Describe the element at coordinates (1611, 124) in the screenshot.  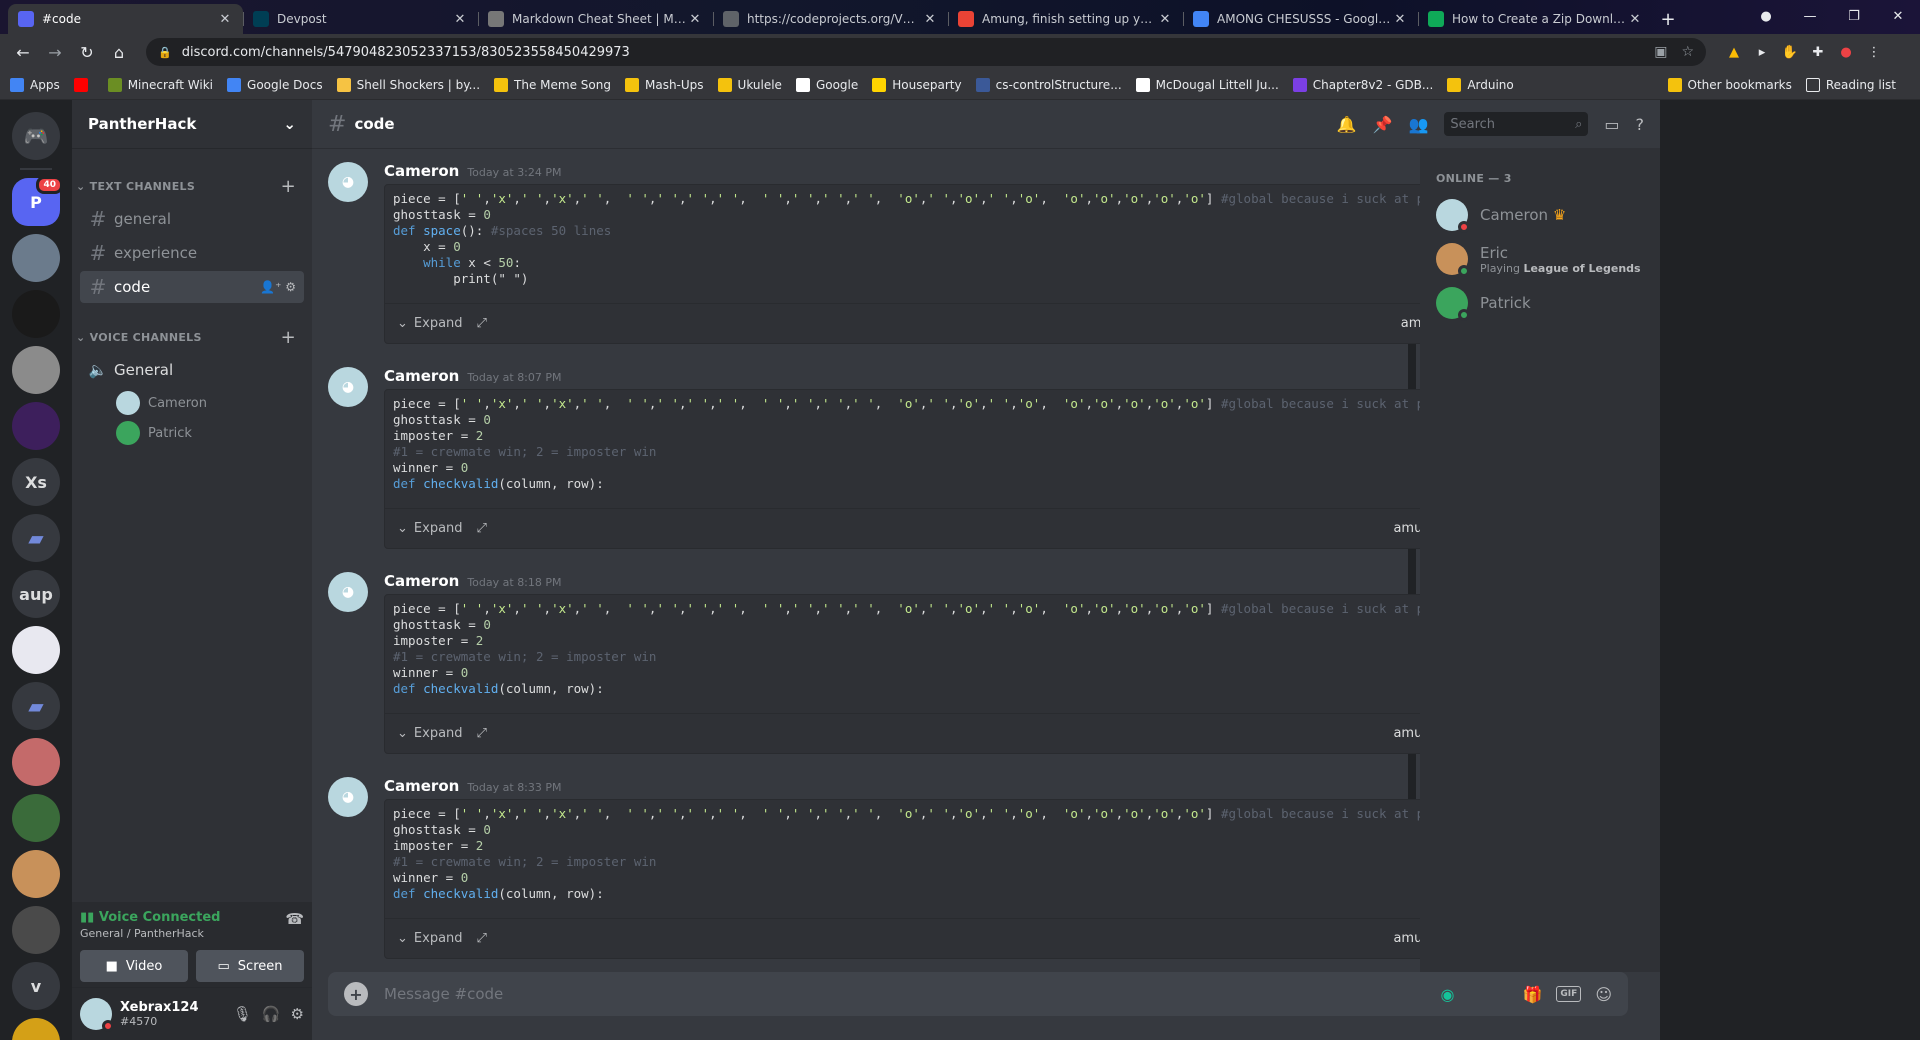
I see `inbox-icon: ▭` at that location.